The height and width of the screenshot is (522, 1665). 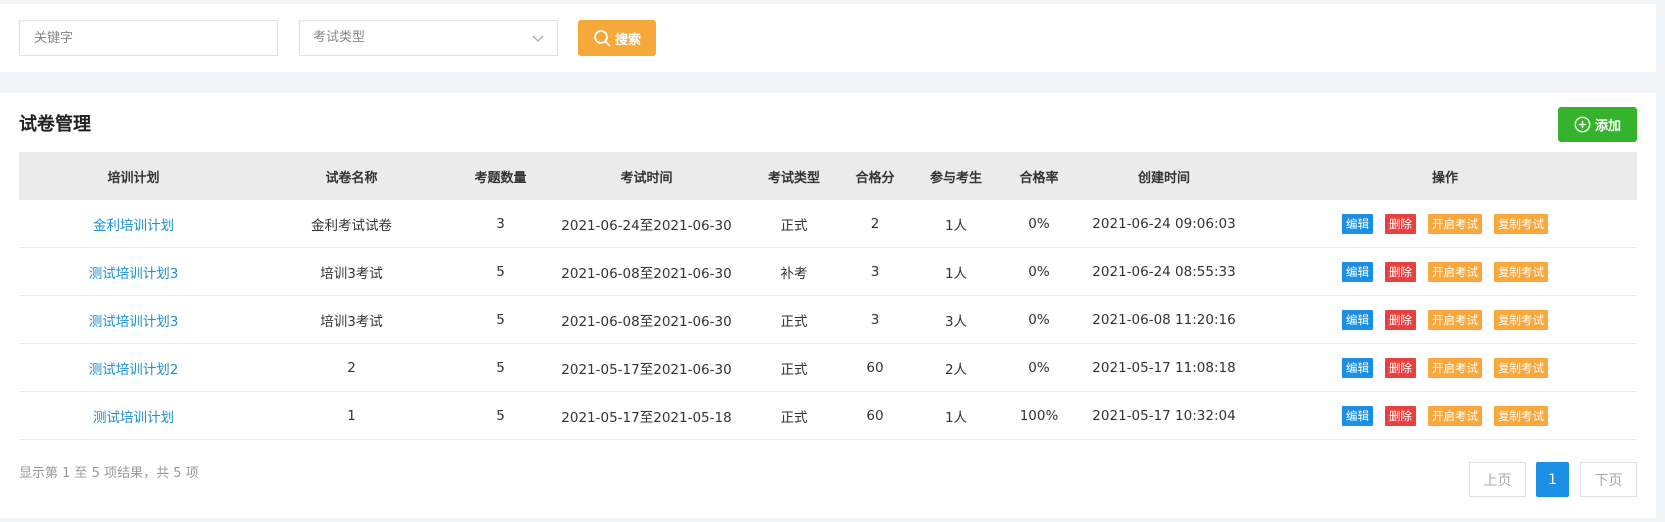 What do you see at coordinates (538, 38) in the screenshot?
I see `chevron-down-icon` at bounding box center [538, 38].